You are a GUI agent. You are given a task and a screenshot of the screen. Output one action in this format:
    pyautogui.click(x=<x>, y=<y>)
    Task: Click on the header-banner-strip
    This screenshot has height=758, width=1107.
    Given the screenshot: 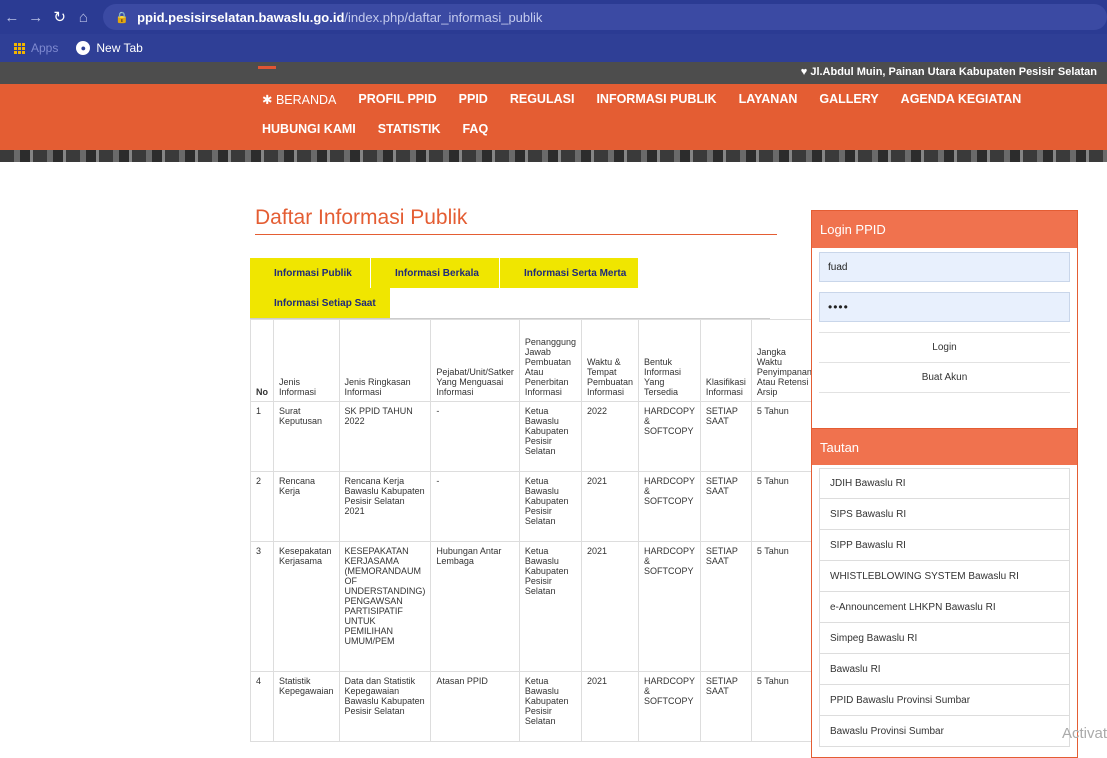 What is the action you would take?
    pyautogui.click(x=553, y=156)
    